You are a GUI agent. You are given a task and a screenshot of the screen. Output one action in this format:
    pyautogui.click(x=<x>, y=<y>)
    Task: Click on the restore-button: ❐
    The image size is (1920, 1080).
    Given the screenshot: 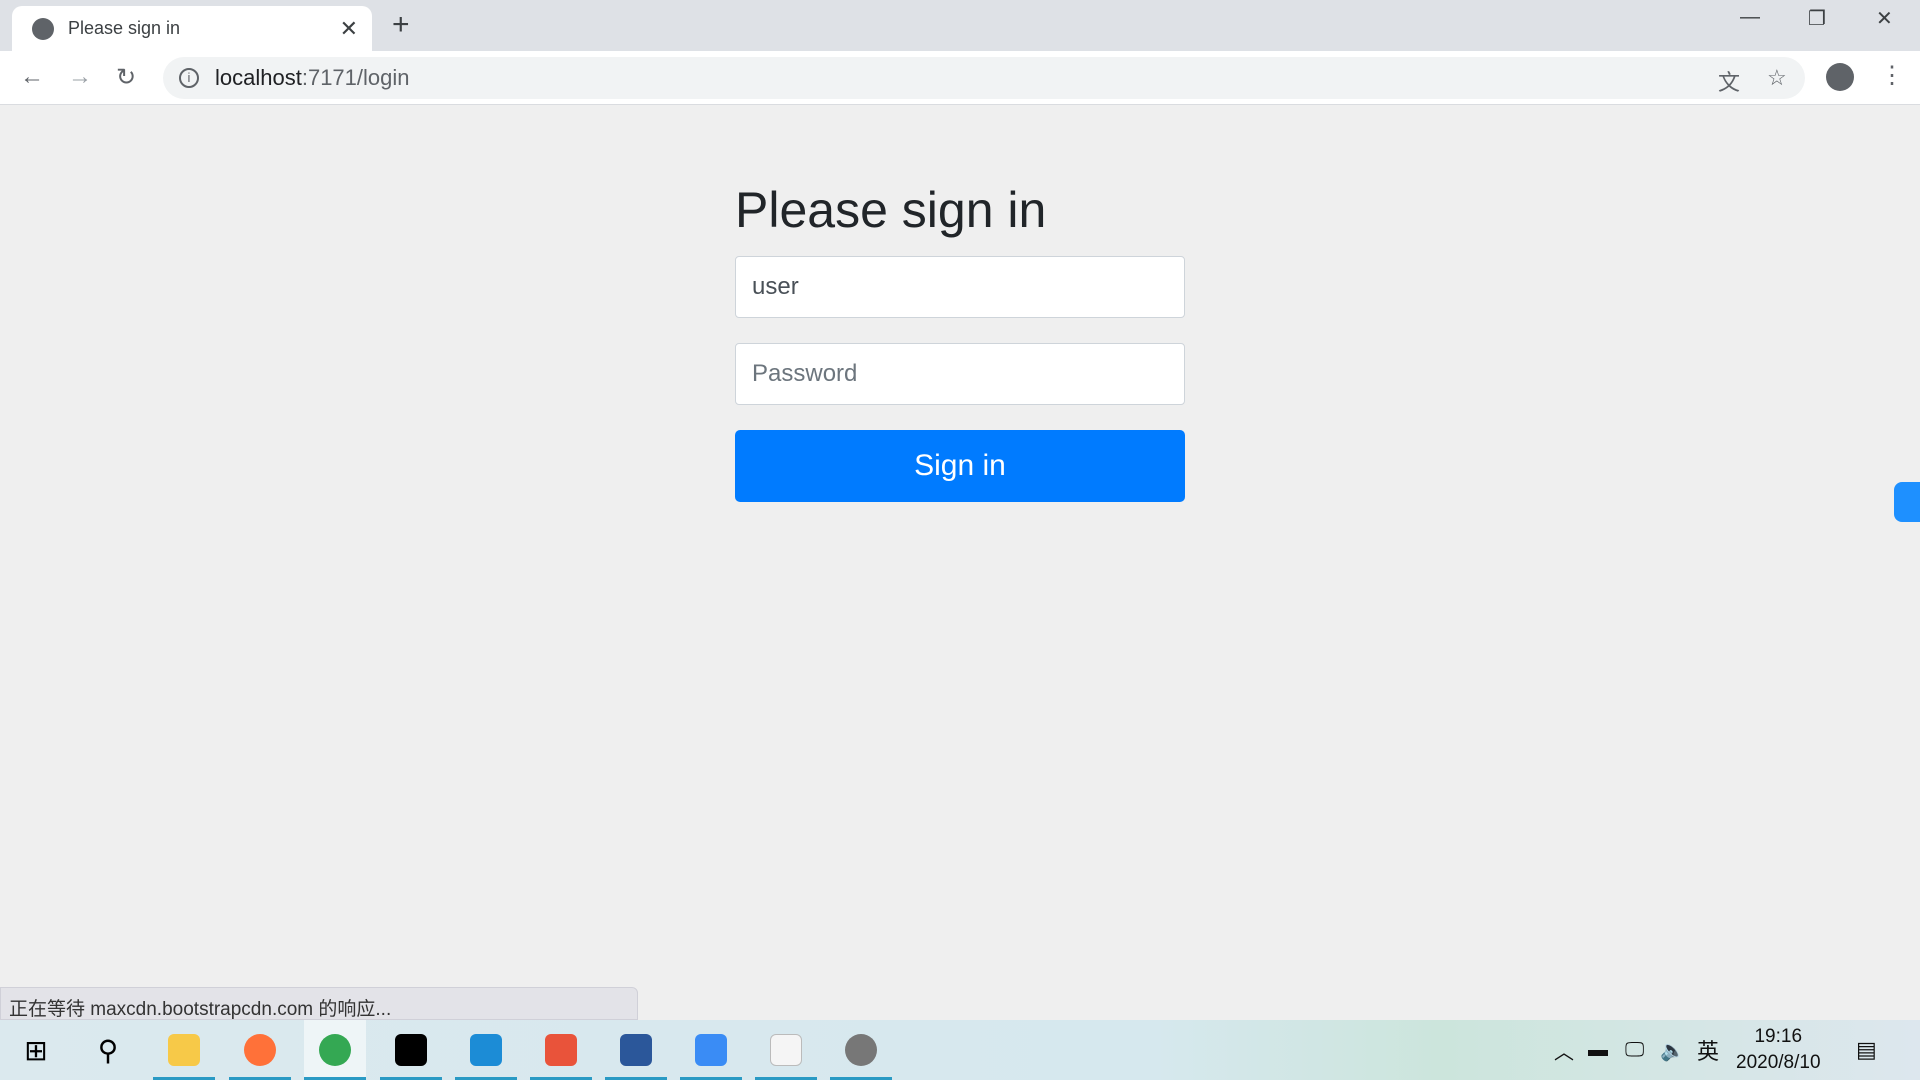 What is the action you would take?
    pyautogui.click(x=1817, y=18)
    